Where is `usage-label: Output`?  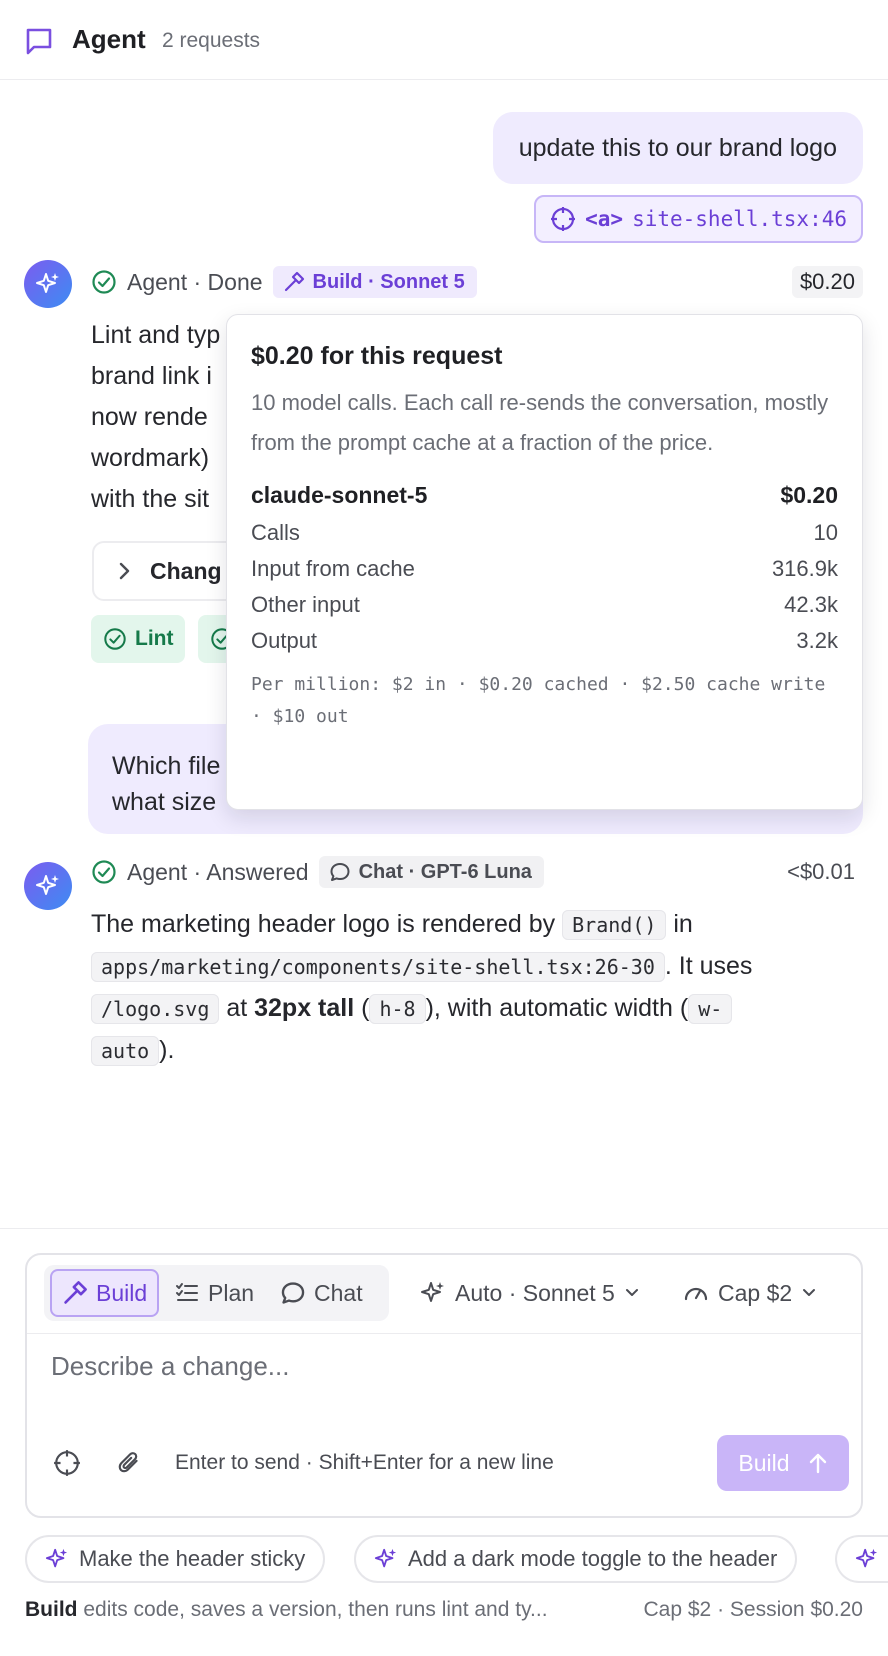 usage-label: Output is located at coordinates (284, 640).